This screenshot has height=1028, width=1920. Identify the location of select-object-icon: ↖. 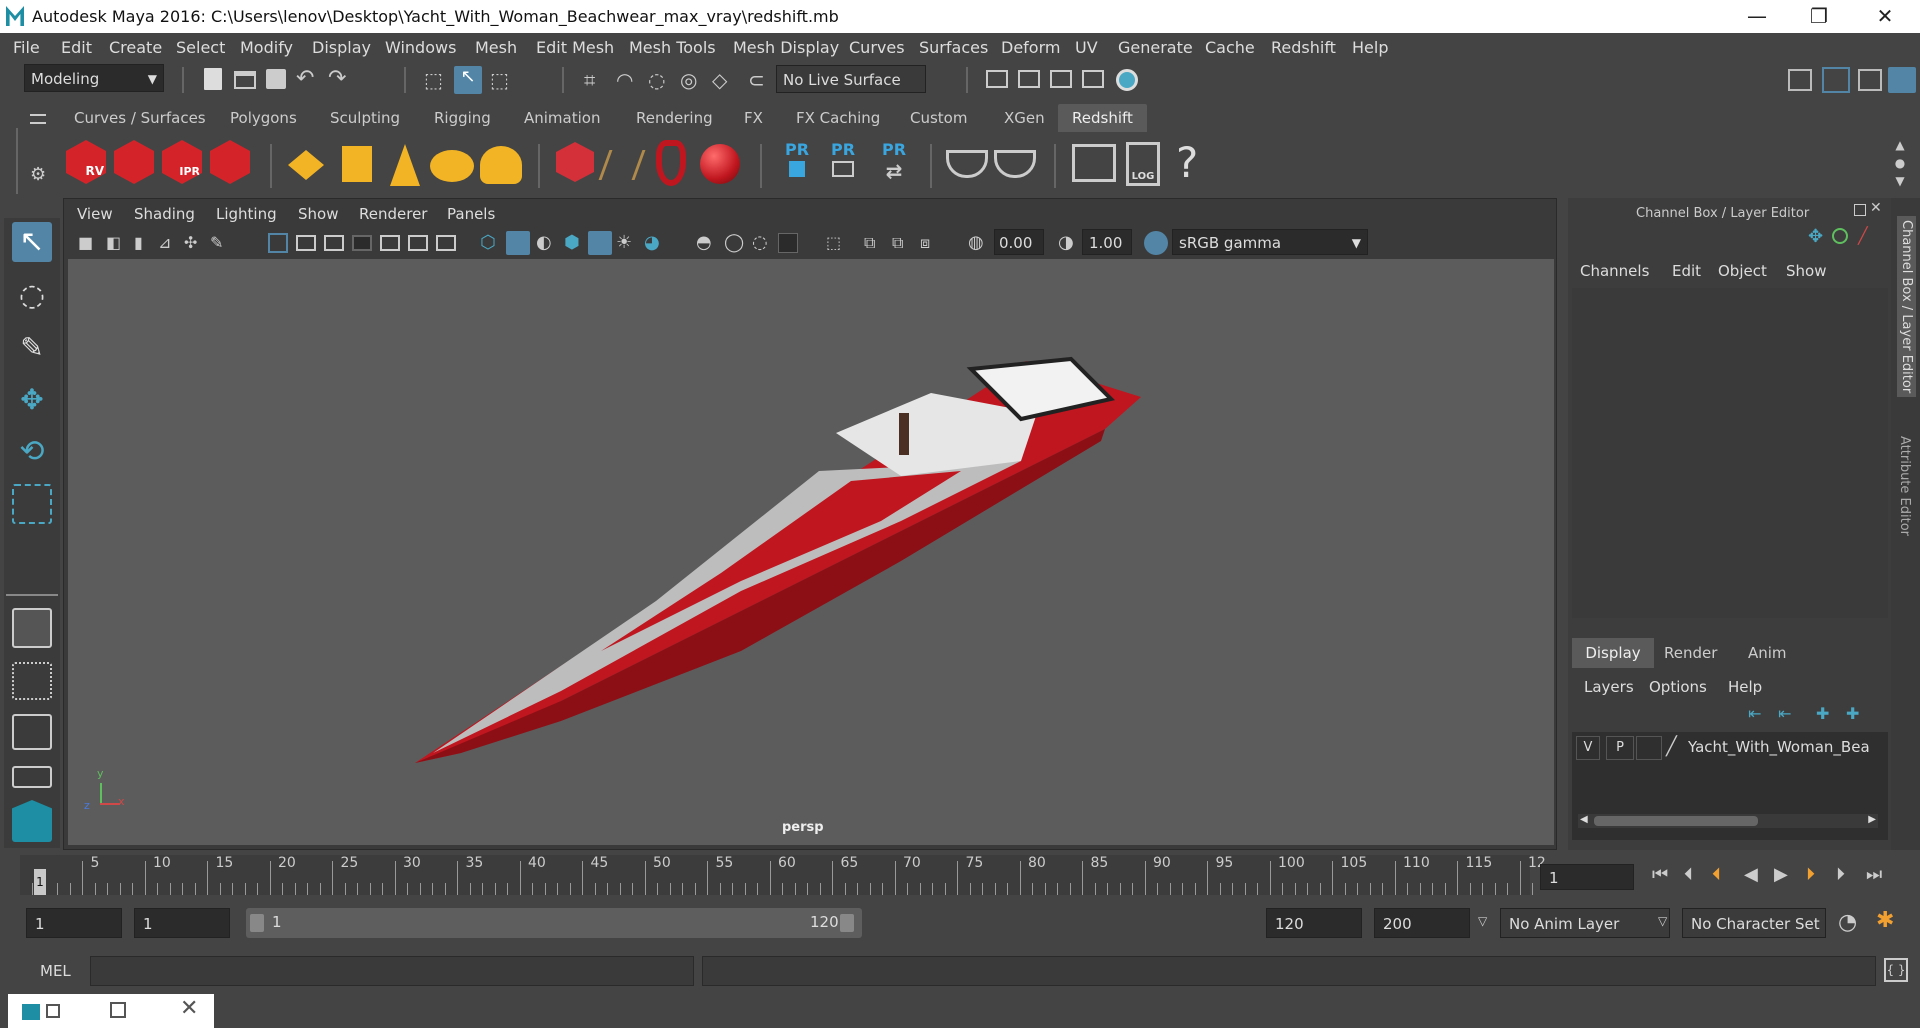
(468, 80).